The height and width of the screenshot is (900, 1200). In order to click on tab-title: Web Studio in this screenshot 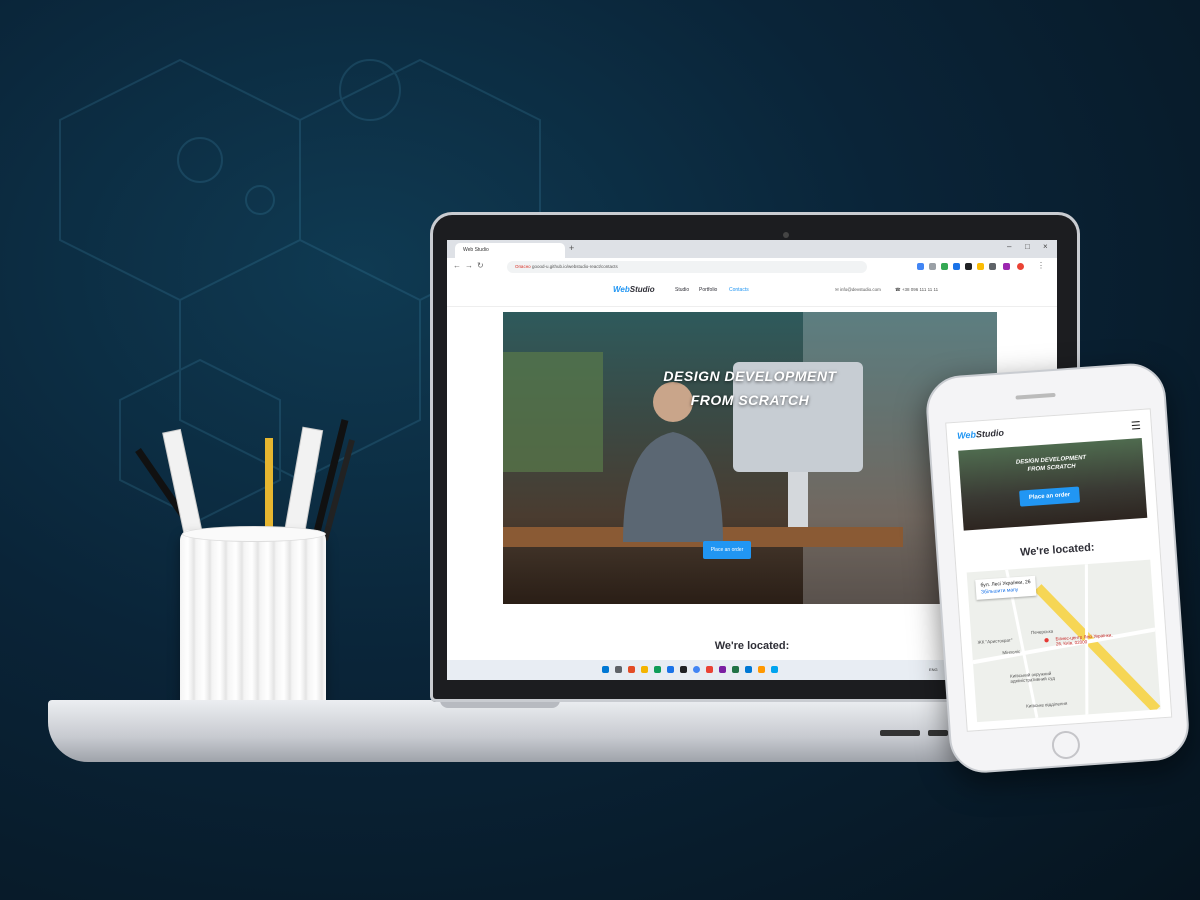, I will do `click(476, 250)`.